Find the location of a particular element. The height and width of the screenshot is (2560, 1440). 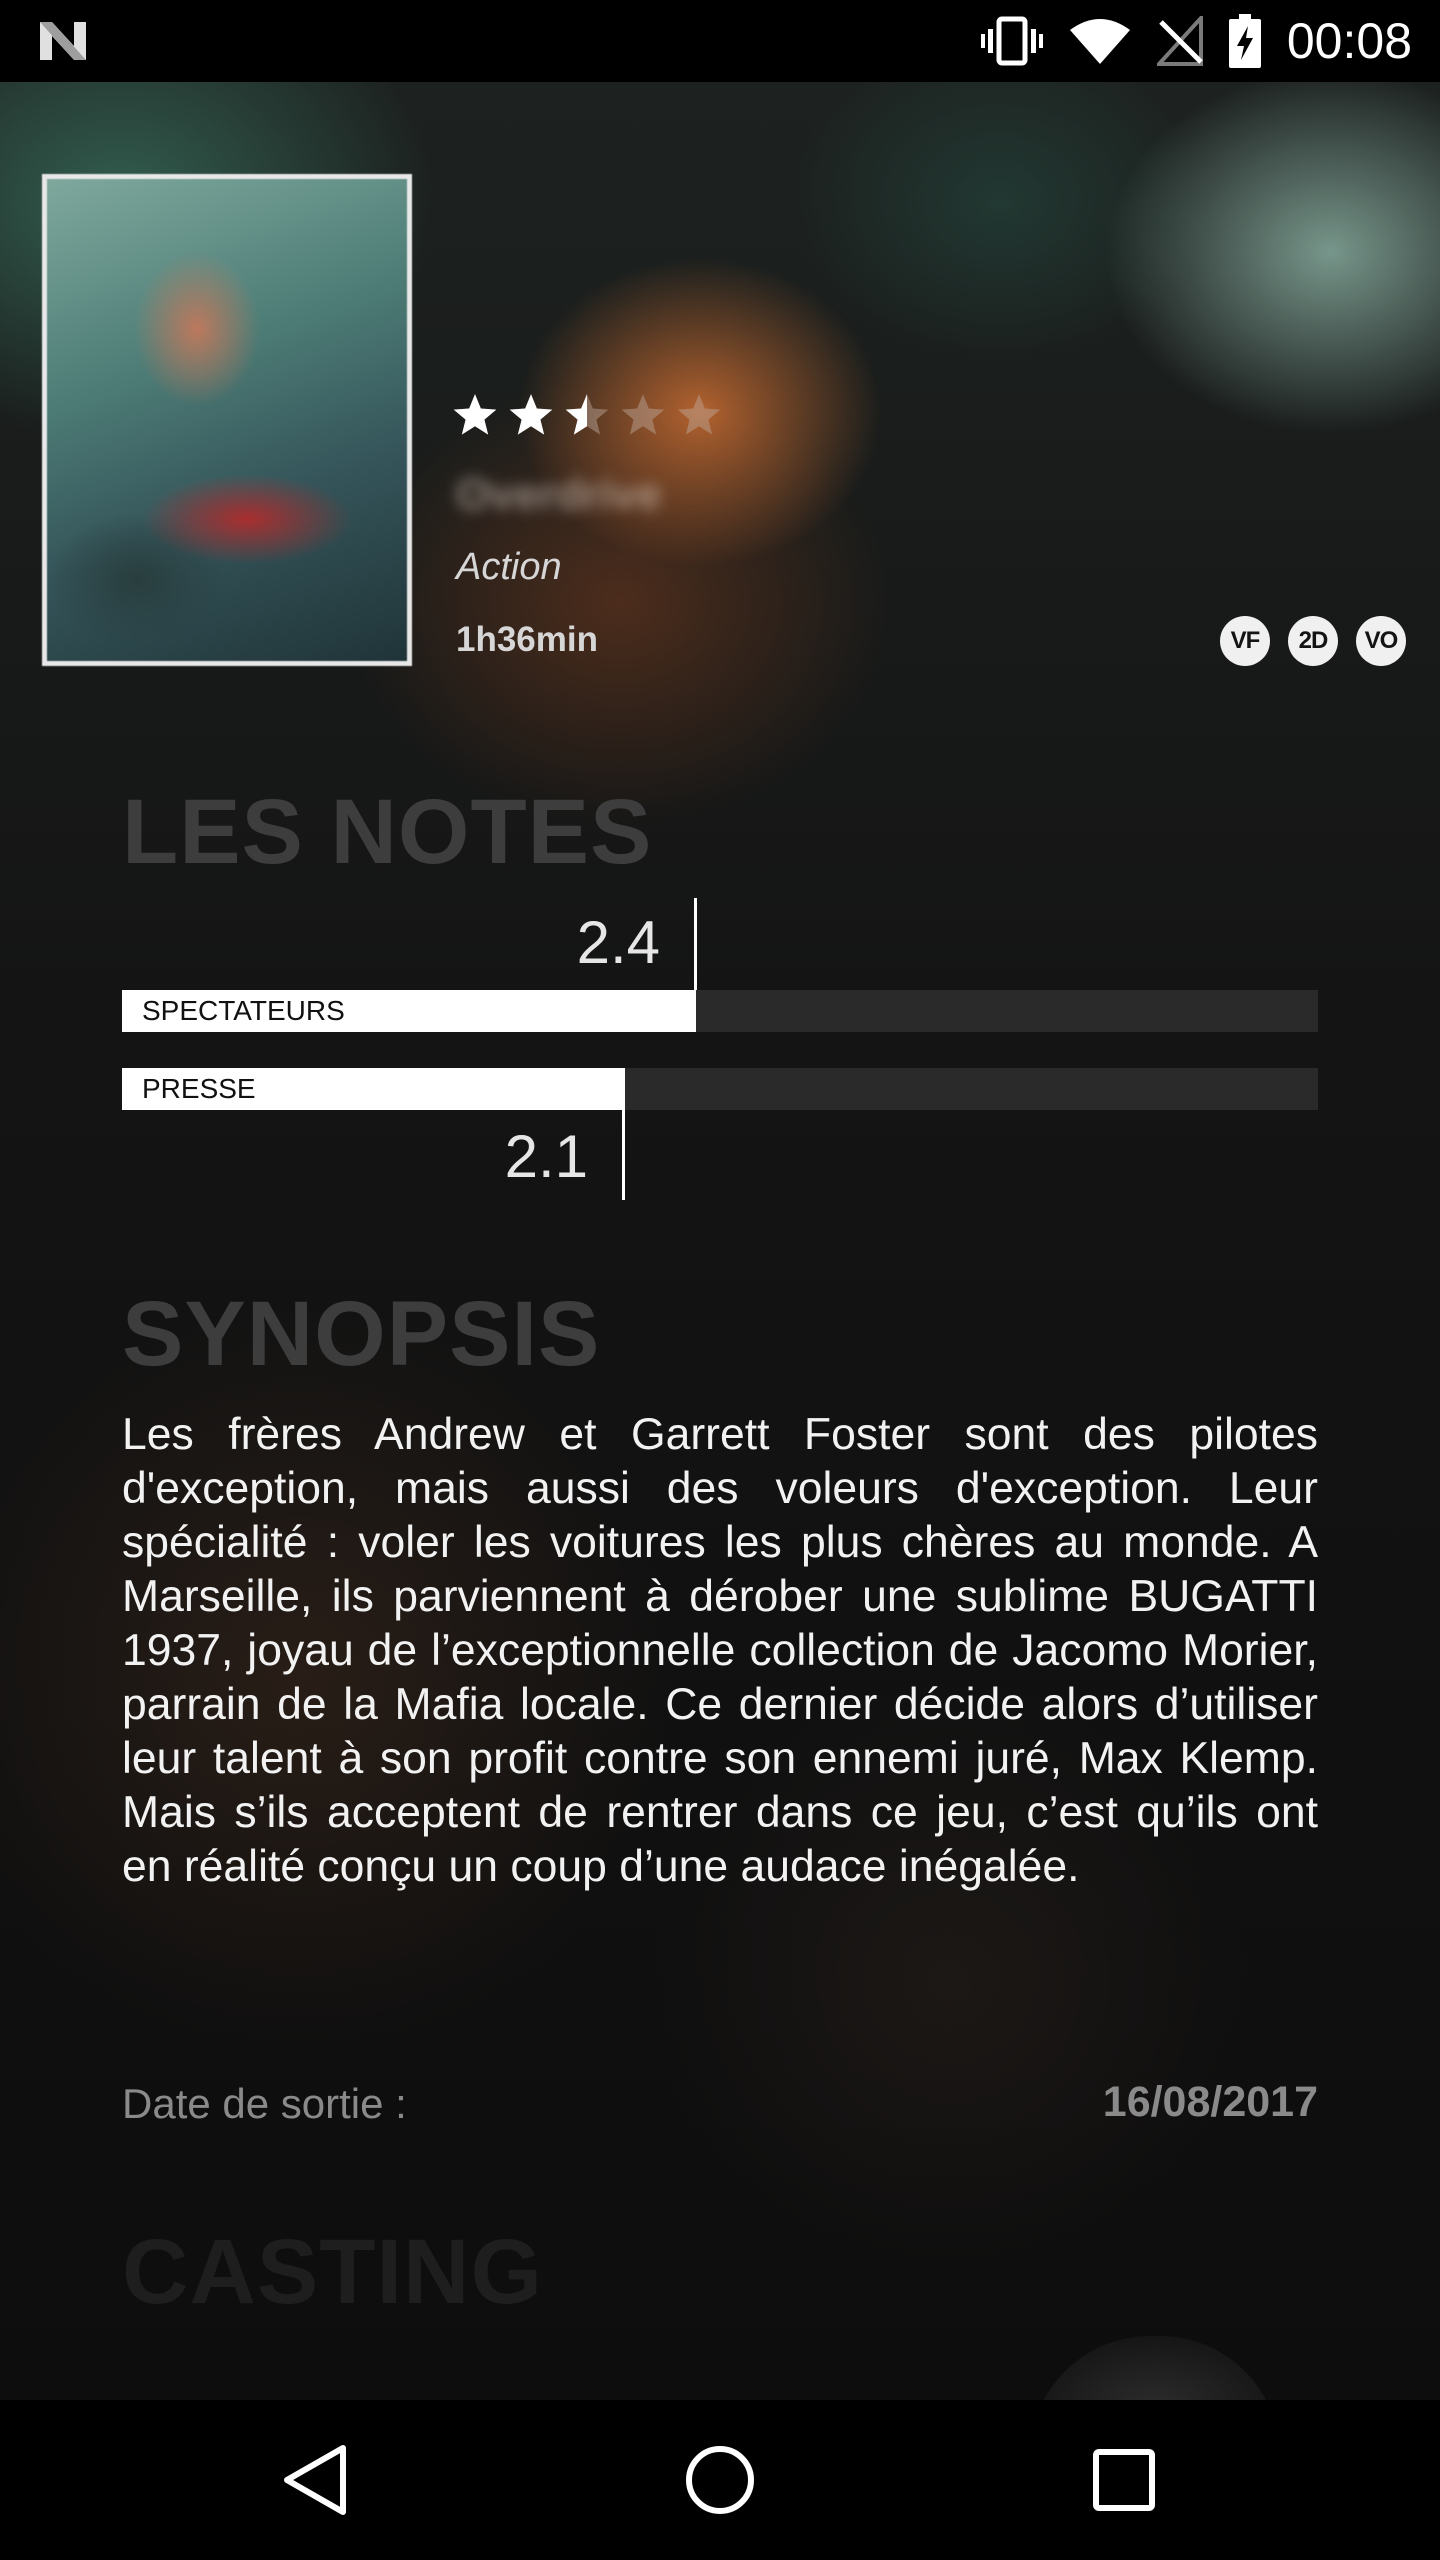

movie-duration: 1h36min is located at coordinates (527, 639).